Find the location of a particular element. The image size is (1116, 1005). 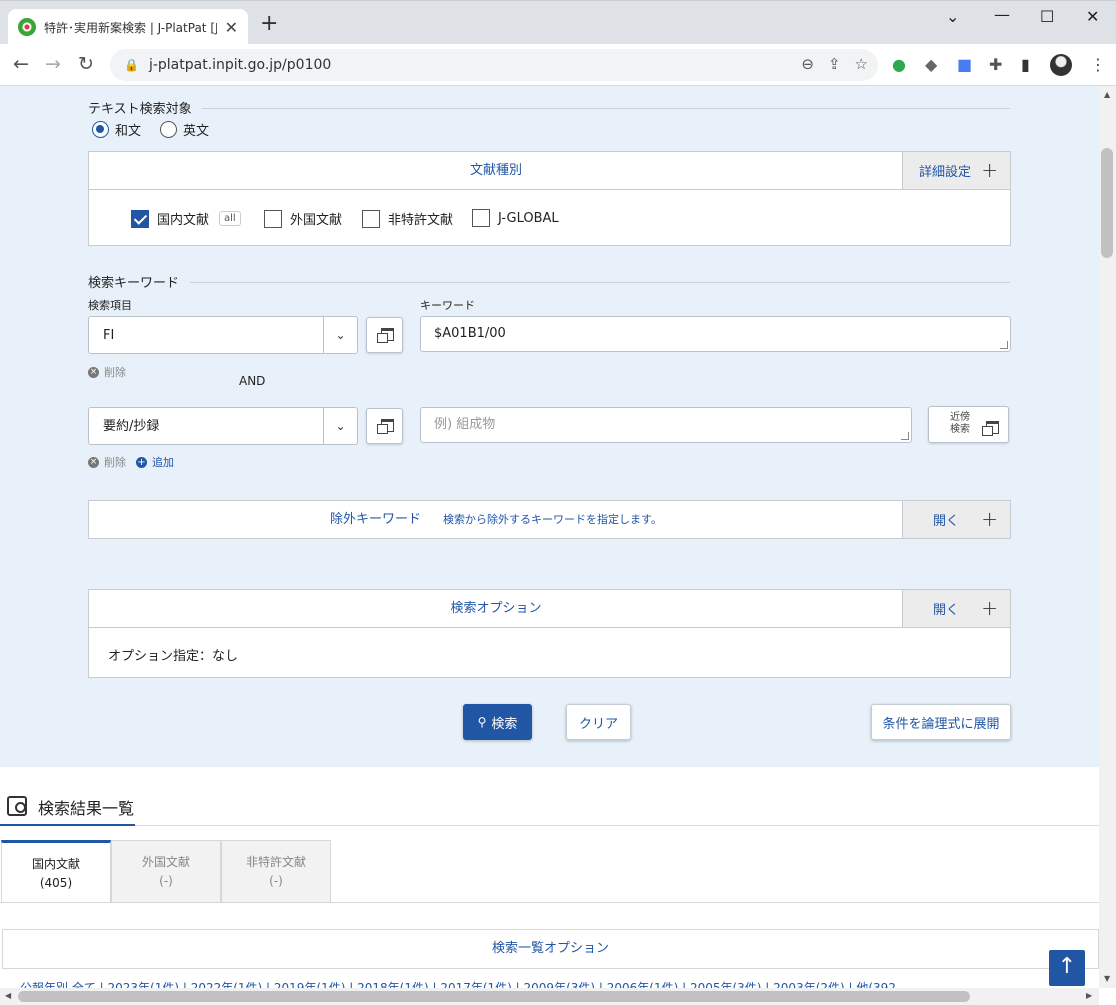

radio-label: 英文 is located at coordinates (196, 131).